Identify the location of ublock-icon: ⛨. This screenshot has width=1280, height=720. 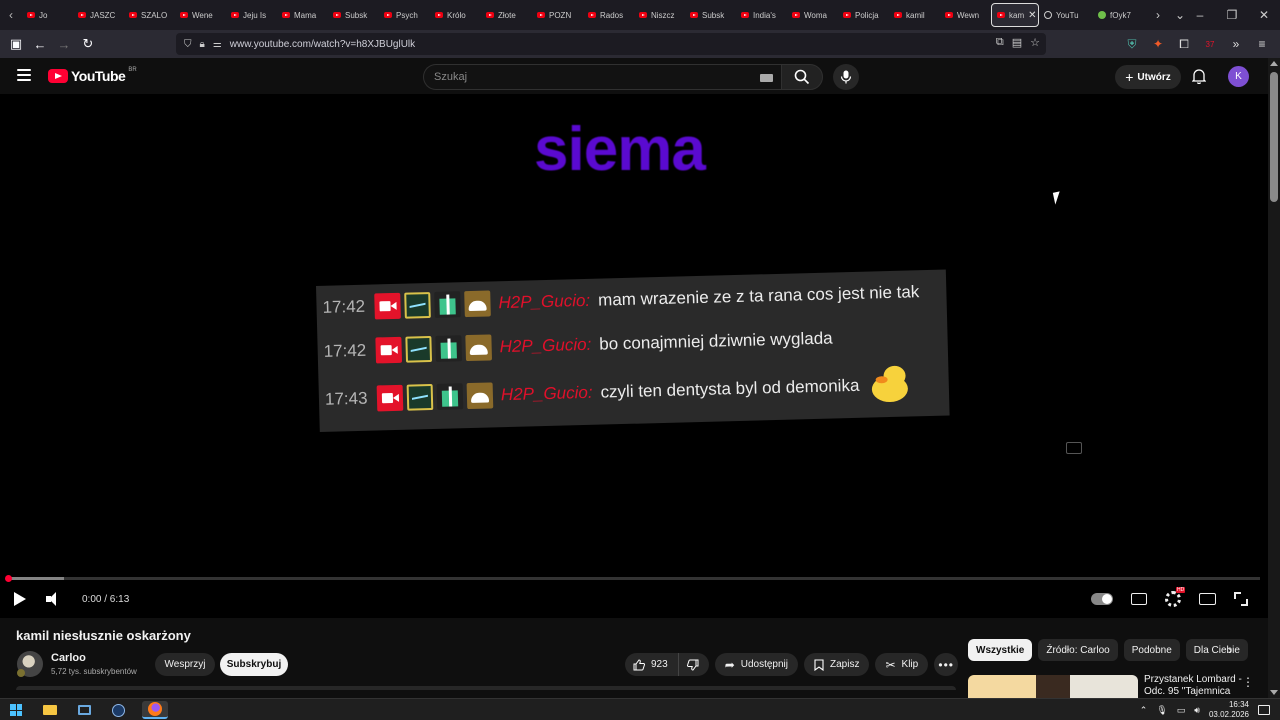
(1132, 44).